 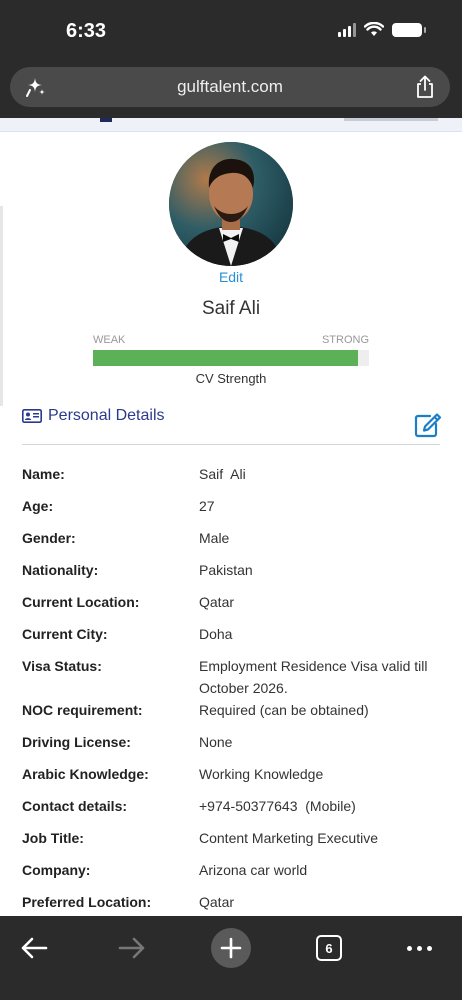 I want to click on detail-value: Required (can be obtained), so click(x=284, y=710).